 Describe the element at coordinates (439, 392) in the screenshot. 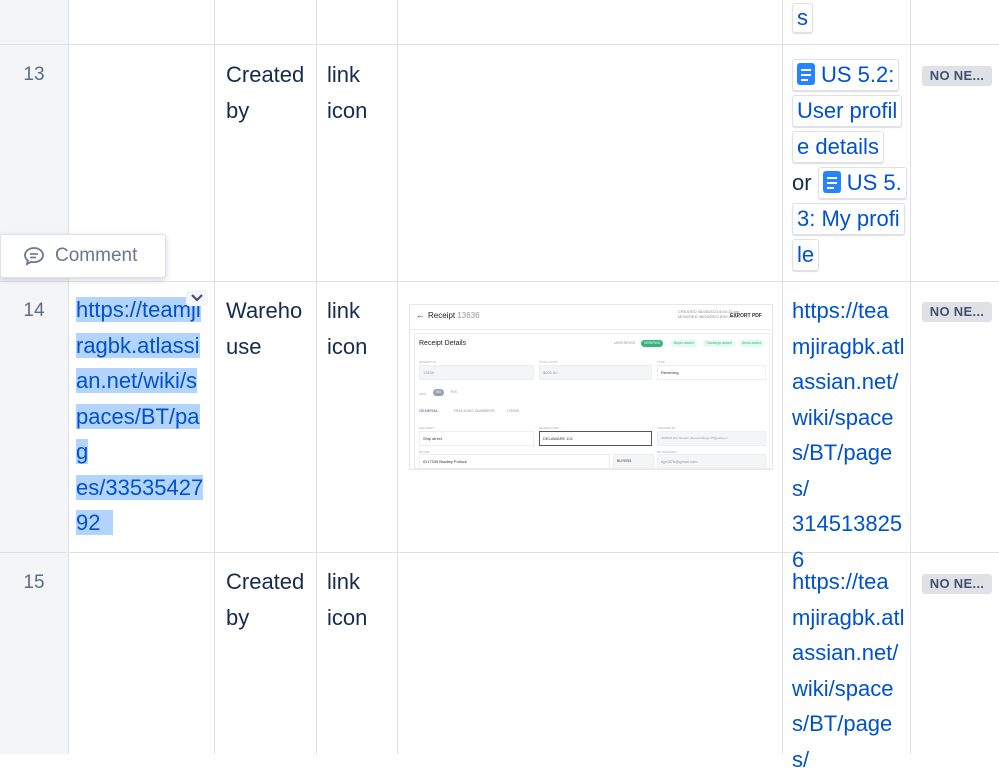

I see `toggle: NO` at that location.